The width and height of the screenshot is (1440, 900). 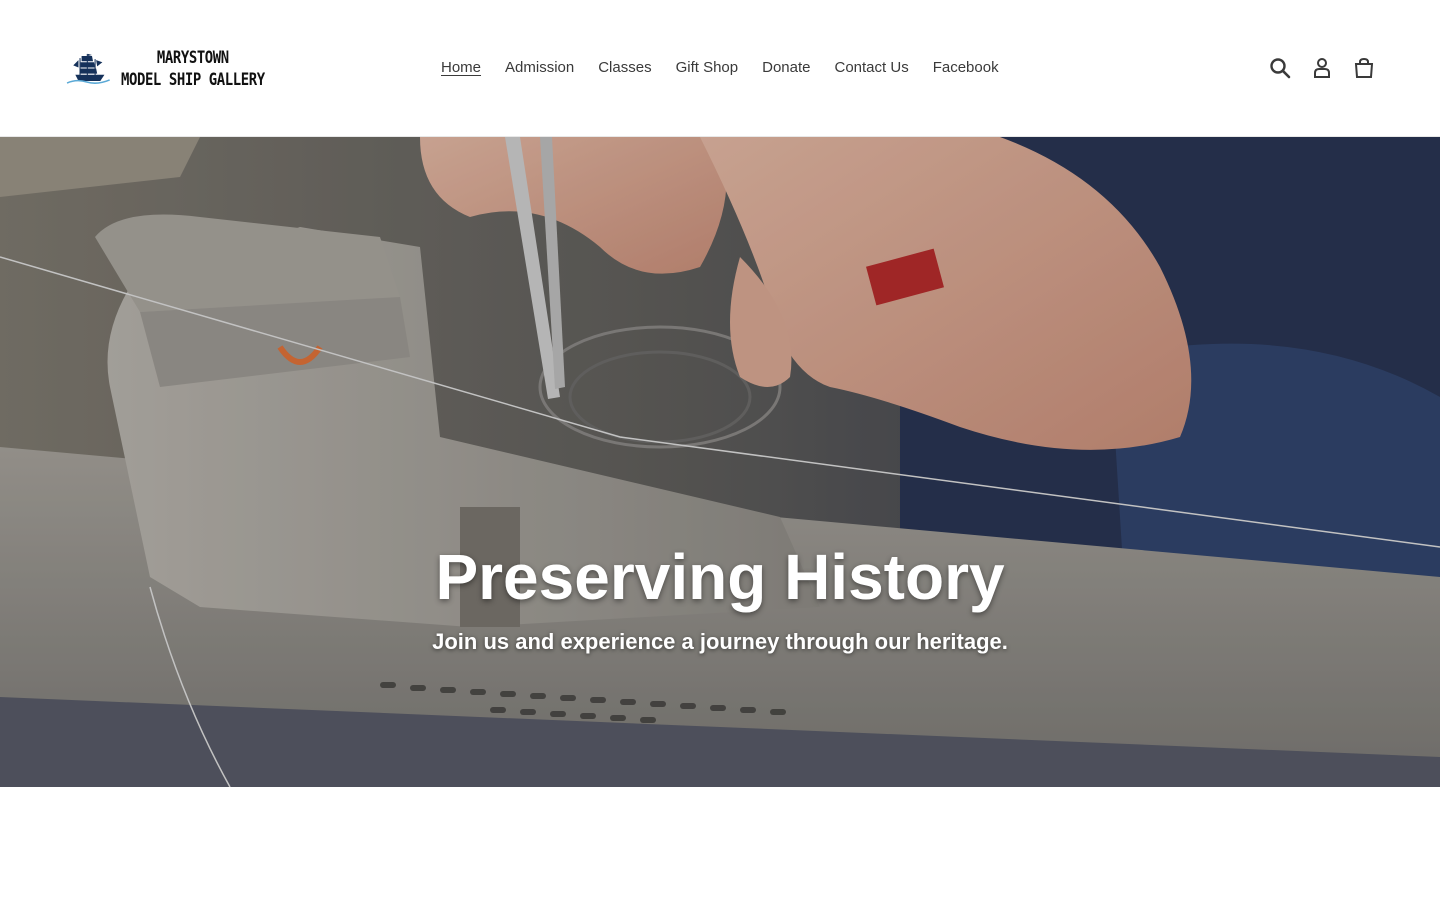 I want to click on hero-title: Preserving History, so click(x=720, y=577).